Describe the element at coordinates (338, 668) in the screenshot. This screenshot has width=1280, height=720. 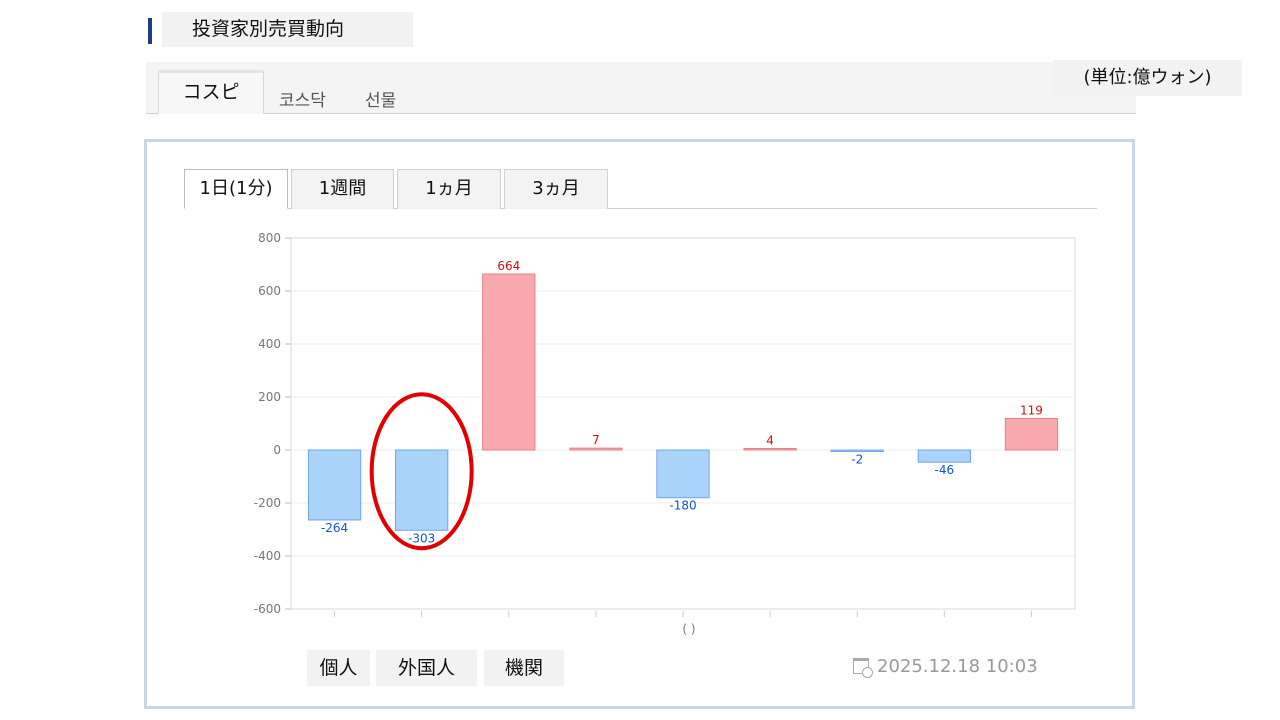
I see `legend-individual: 個人` at that location.